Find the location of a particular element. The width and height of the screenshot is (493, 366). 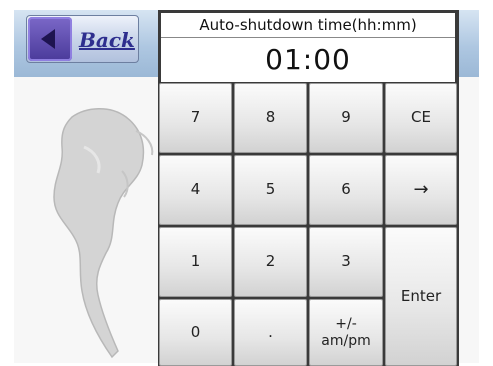

key-3: 3 is located at coordinates (346, 262).